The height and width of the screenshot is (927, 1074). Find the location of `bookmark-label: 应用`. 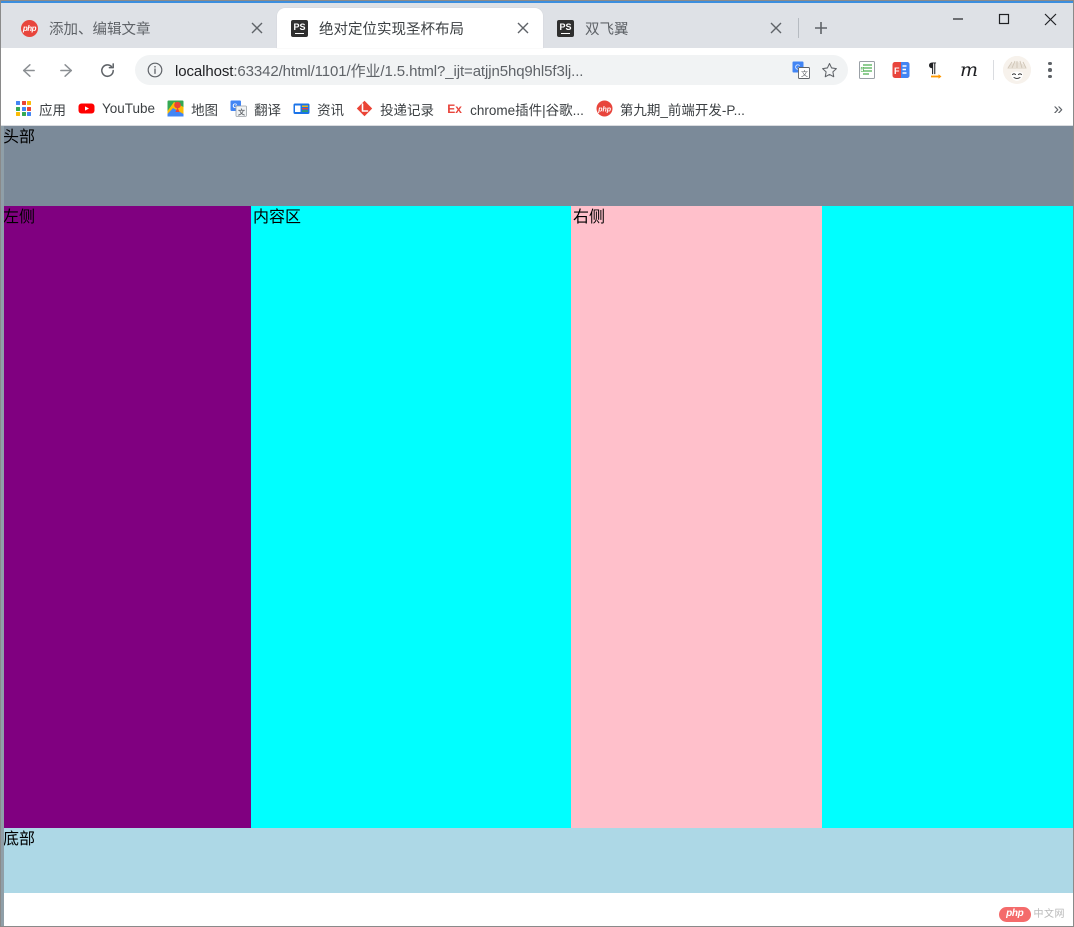

bookmark-label: 应用 is located at coordinates (52, 110).